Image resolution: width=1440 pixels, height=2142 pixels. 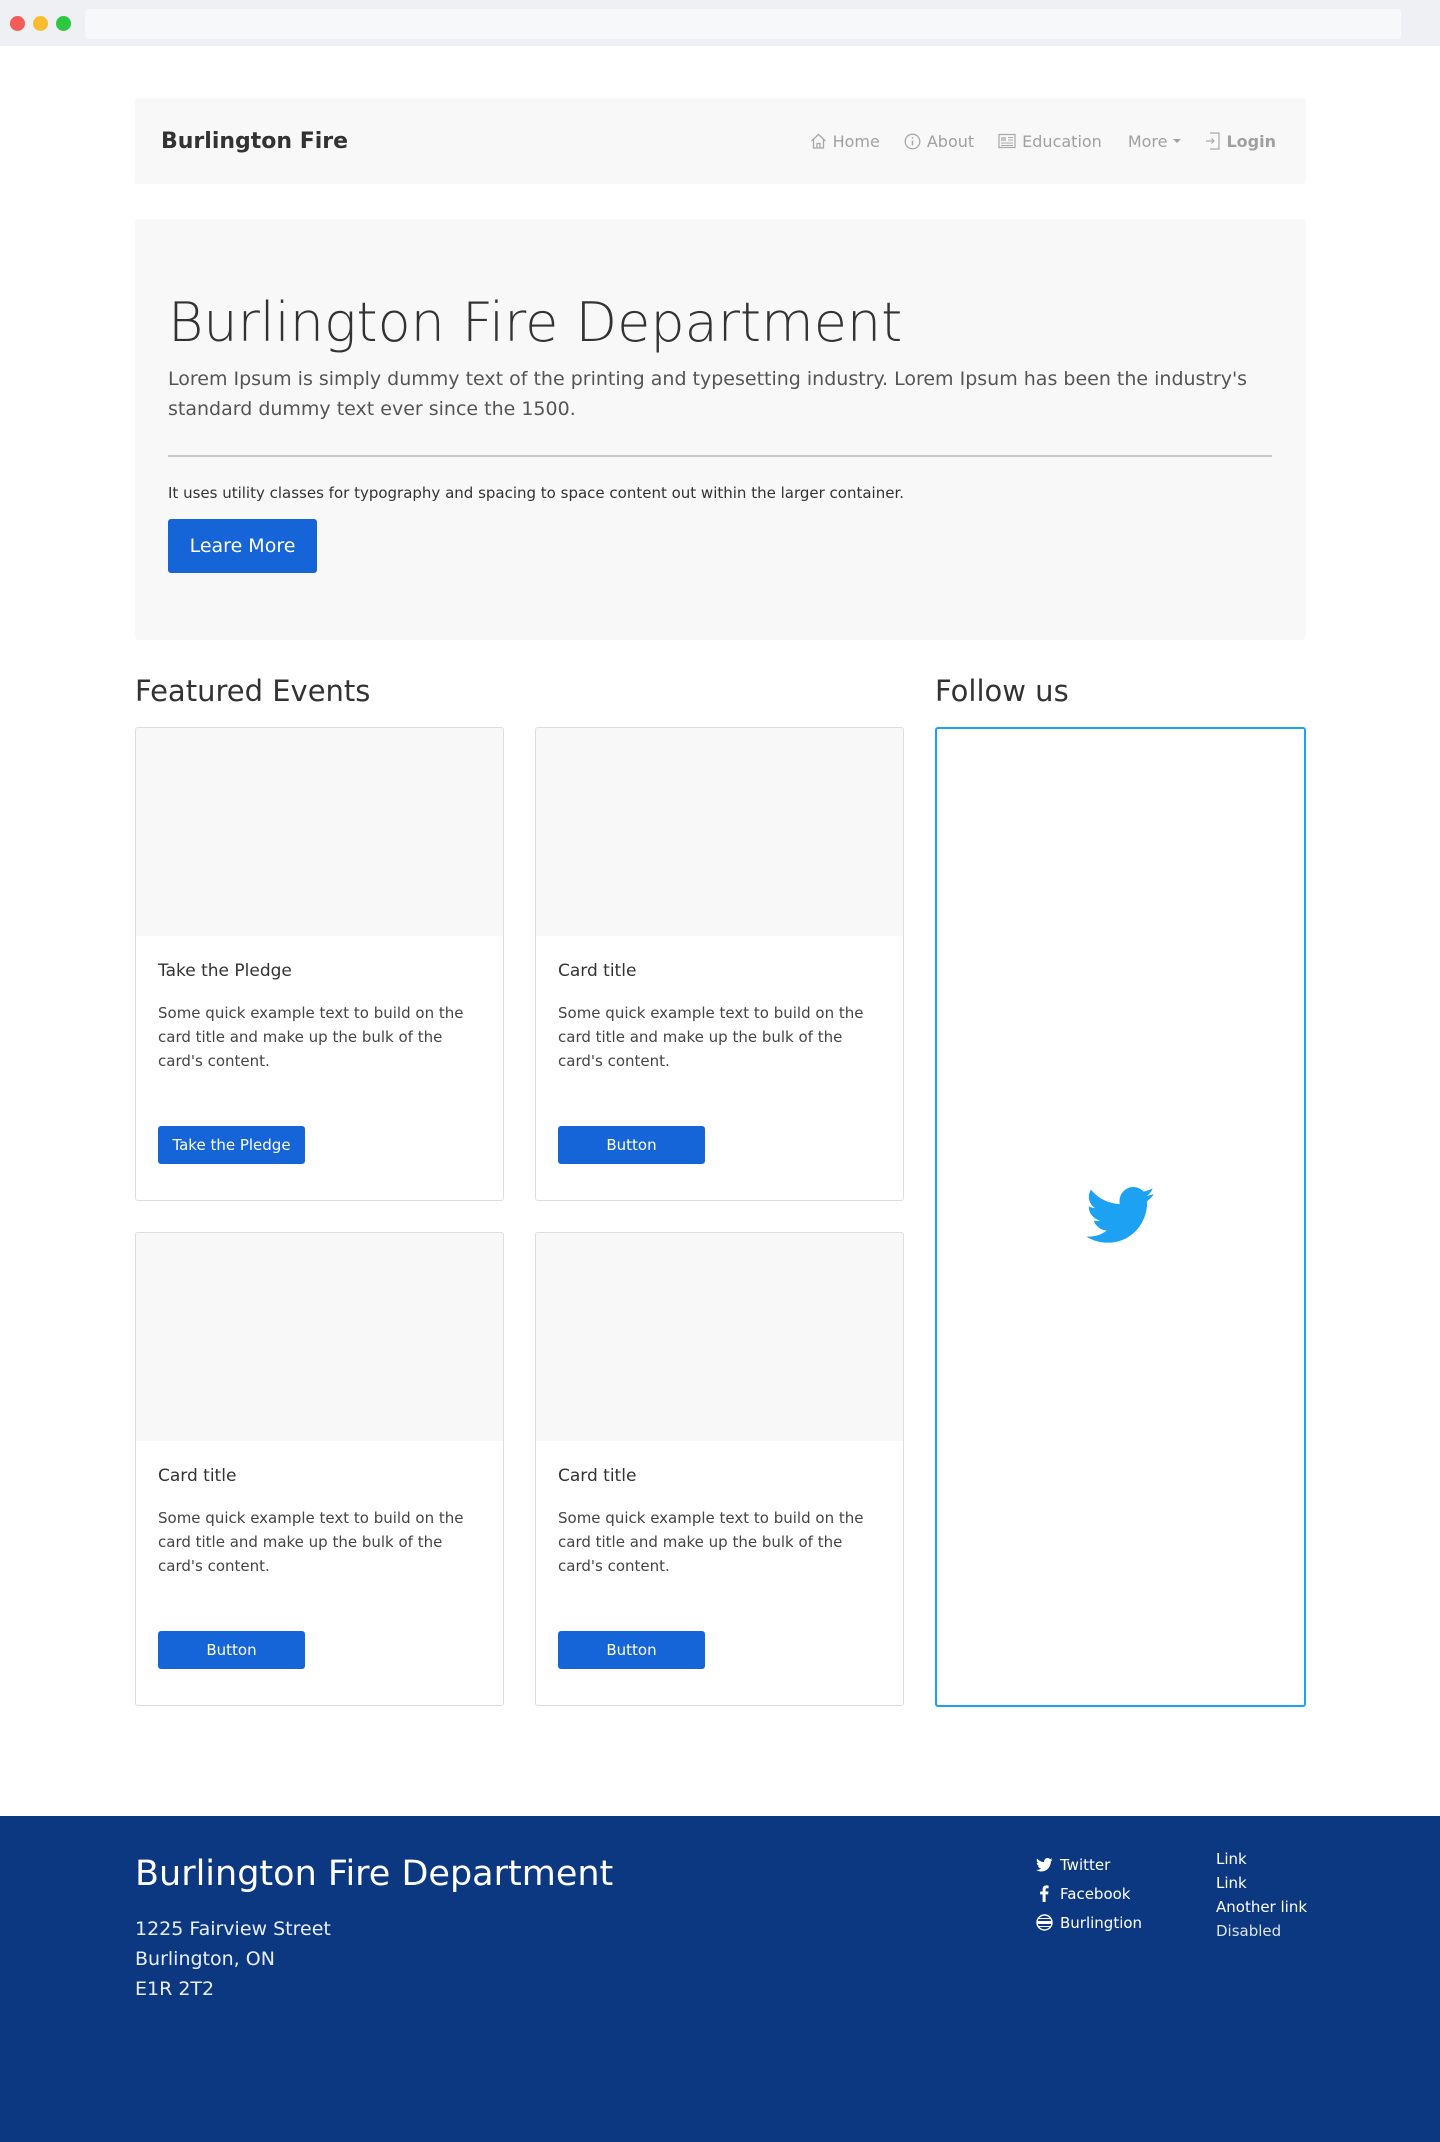 What do you see at coordinates (205, 1959) in the screenshot?
I see `address-line-city: Burlington, ON` at bounding box center [205, 1959].